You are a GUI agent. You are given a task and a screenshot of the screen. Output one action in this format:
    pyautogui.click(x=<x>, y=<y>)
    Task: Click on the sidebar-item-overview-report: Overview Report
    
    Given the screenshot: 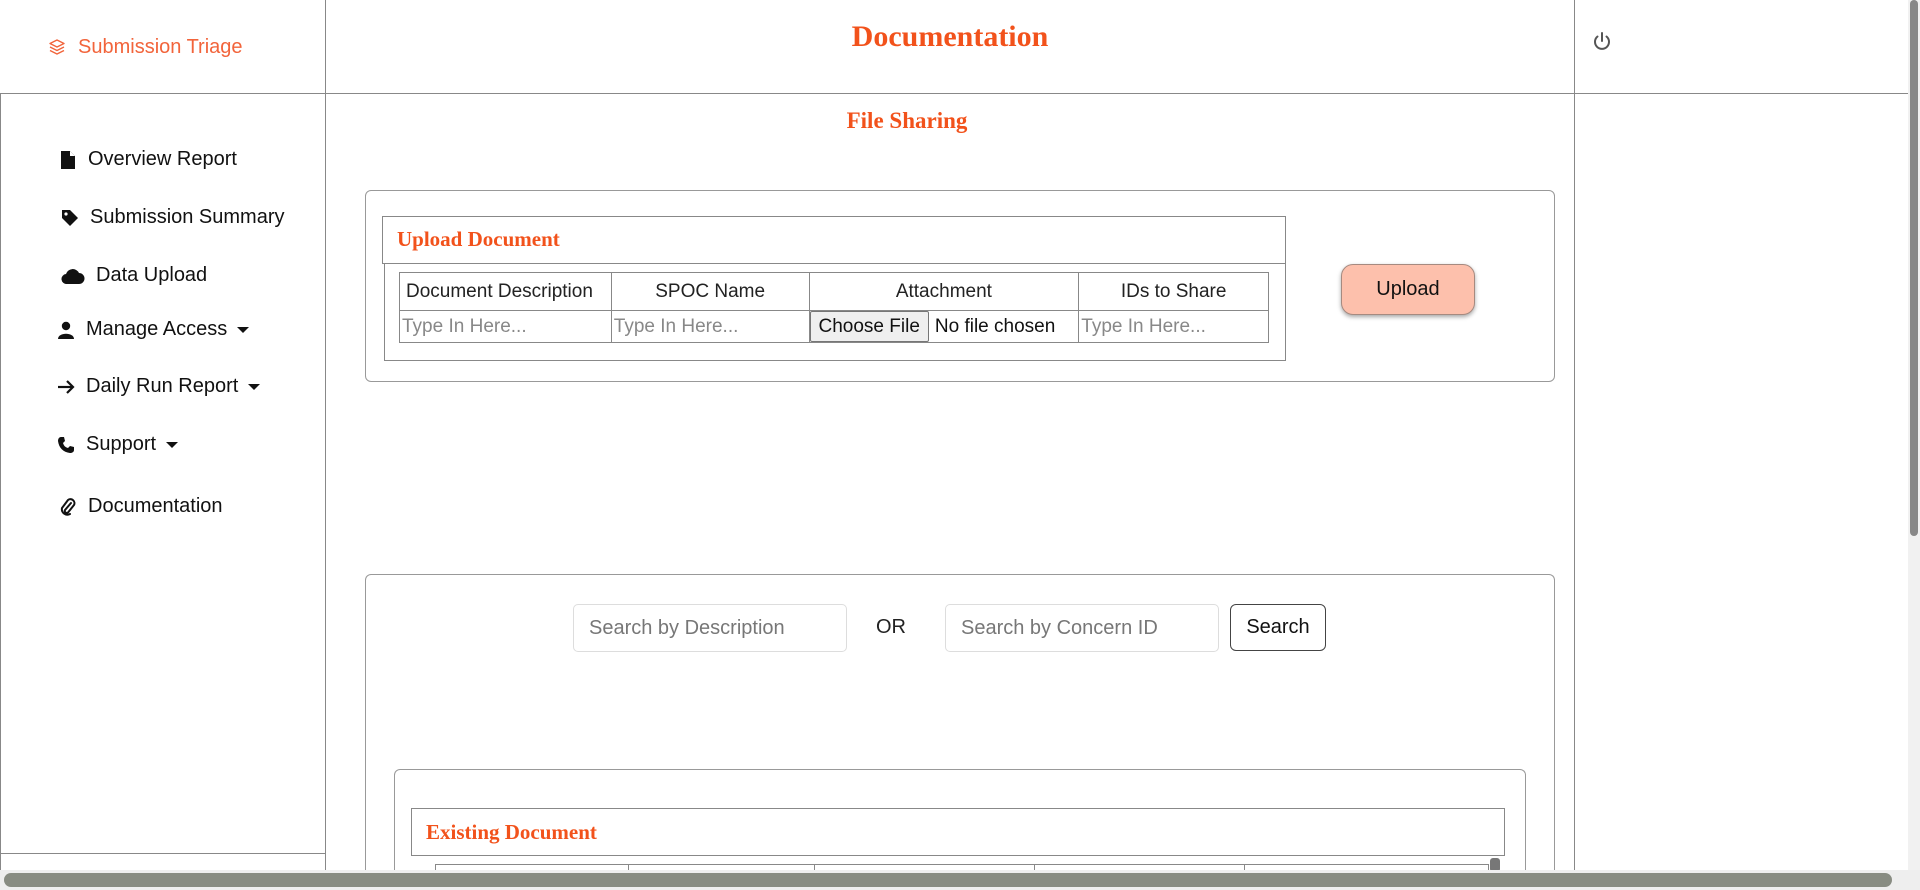 What is the action you would take?
    pyautogui.click(x=147, y=159)
    